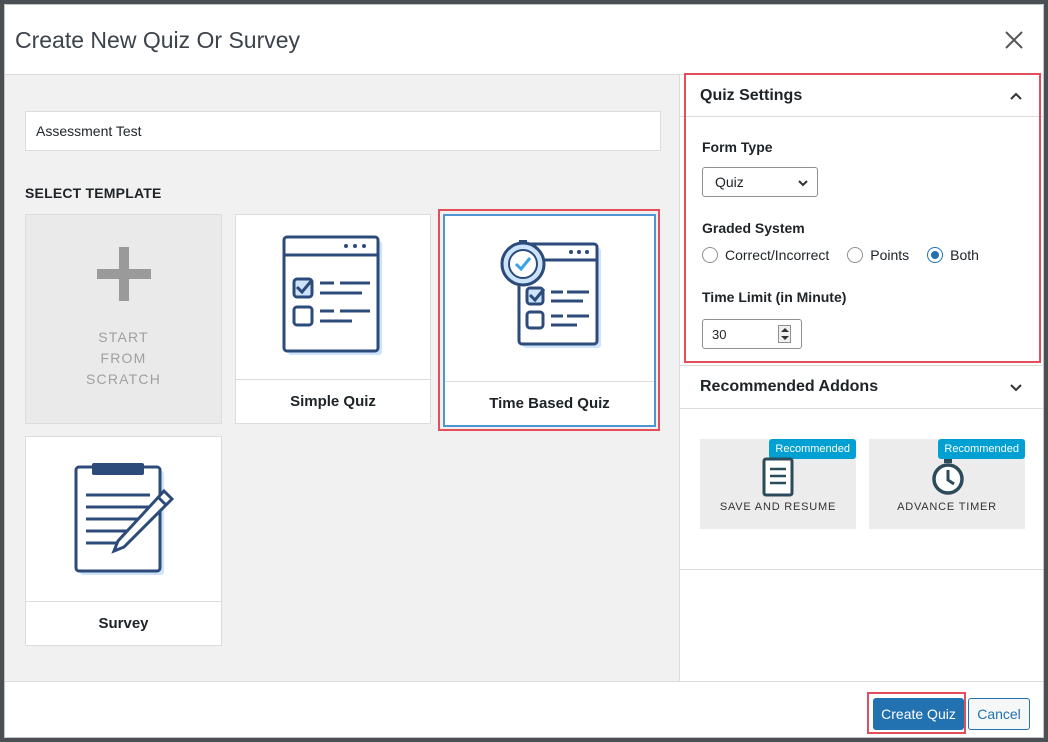 The image size is (1048, 742). What do you see at coordinates (861, 96) in the screenshot?
I see `quiz-settings-header: Quiz Settings` at bounding box center [861, 96].